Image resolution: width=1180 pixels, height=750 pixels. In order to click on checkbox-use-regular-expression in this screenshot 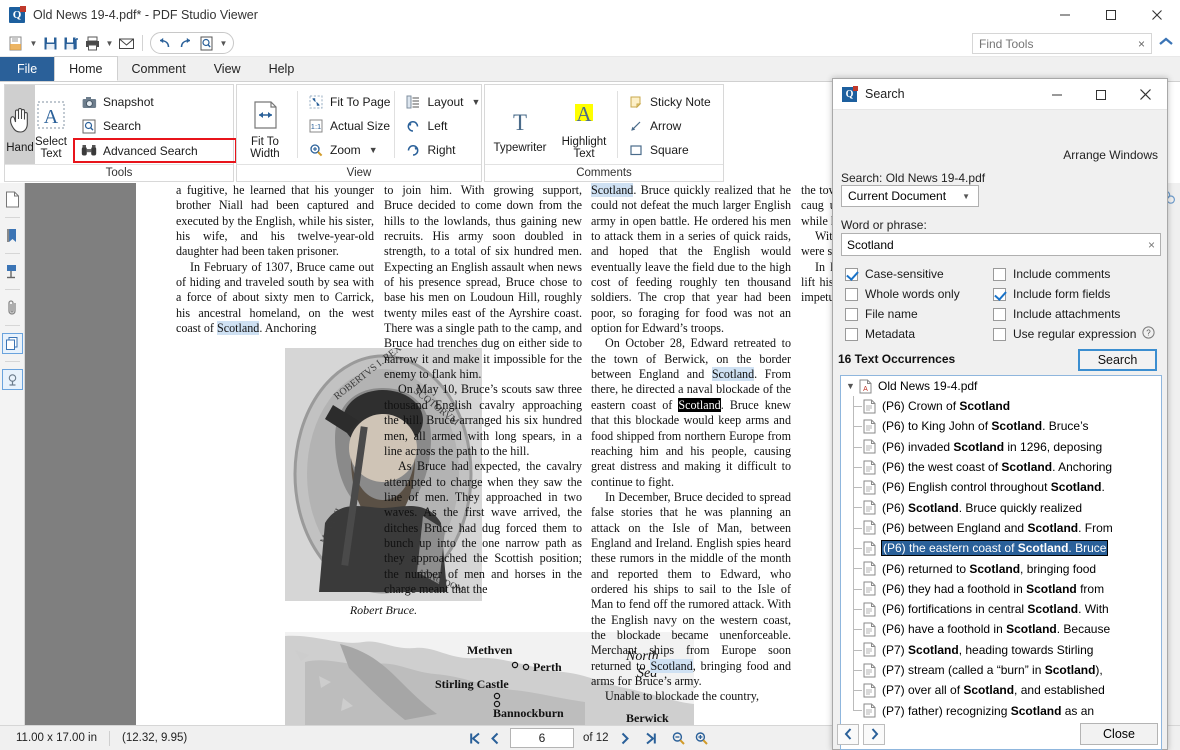, I will do `click(999, 334)`.